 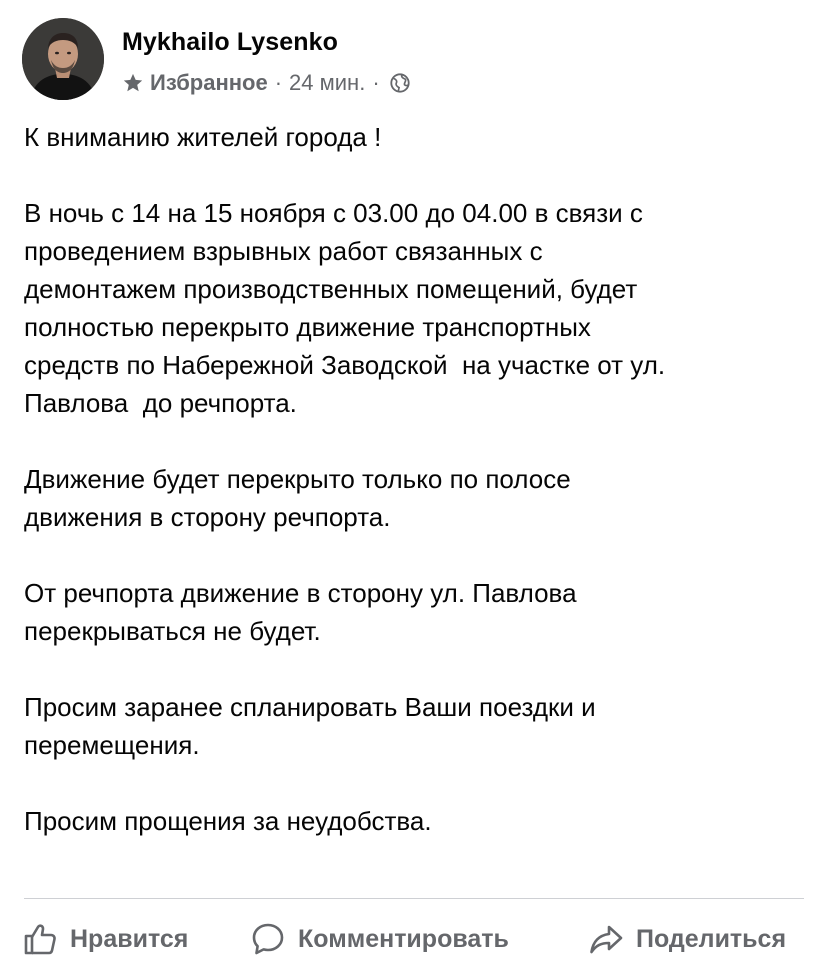 What do you see at coordinates (711, 938) in the screenshot?
I see `share-label: Поделиться` at bounding box center [711, 938].